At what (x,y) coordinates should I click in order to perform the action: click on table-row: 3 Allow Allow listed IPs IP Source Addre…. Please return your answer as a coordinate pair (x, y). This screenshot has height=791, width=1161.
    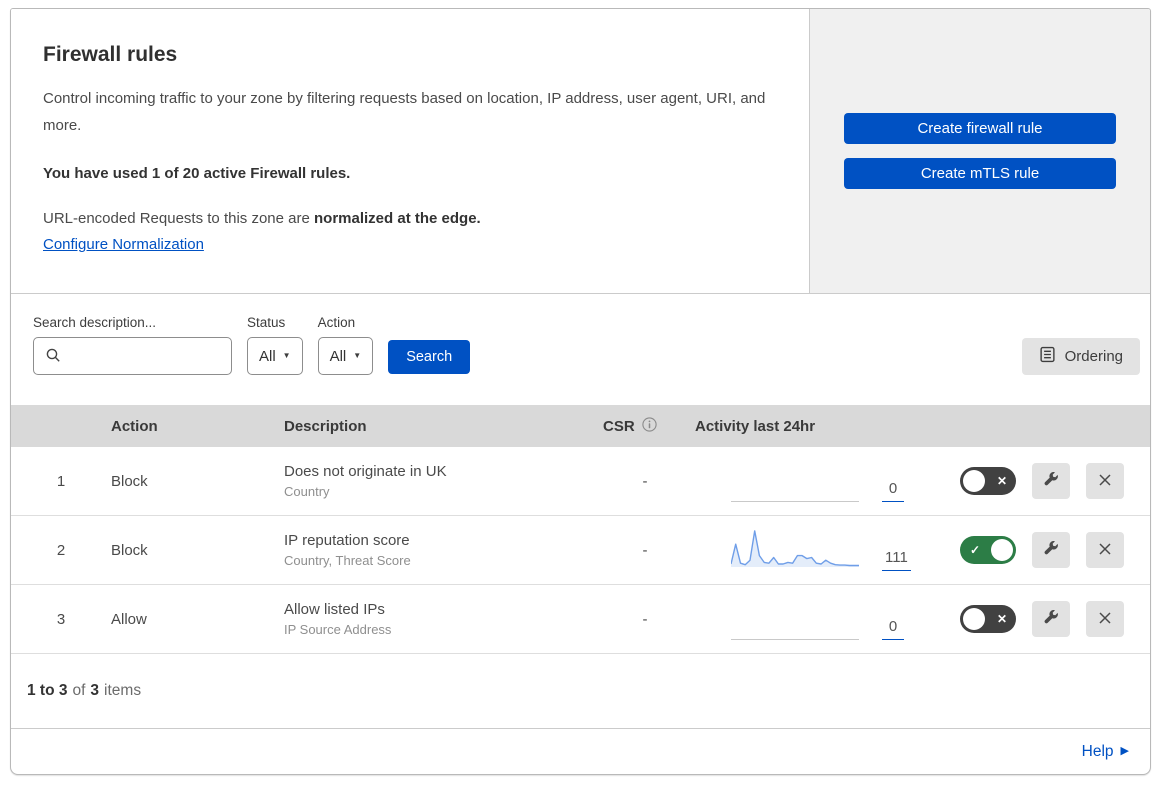
    Looking at the image, I should click on (580, 619).